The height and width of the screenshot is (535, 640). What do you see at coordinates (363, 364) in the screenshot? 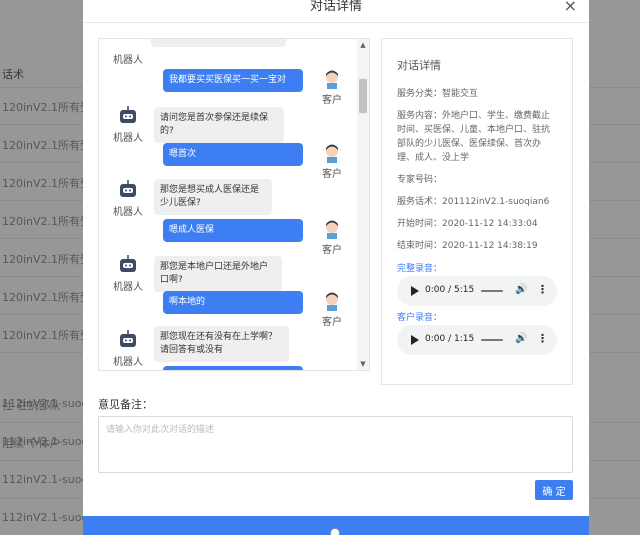
I see `scroll-down-arrow-icon: ▼` at bounding box center [363, 364].